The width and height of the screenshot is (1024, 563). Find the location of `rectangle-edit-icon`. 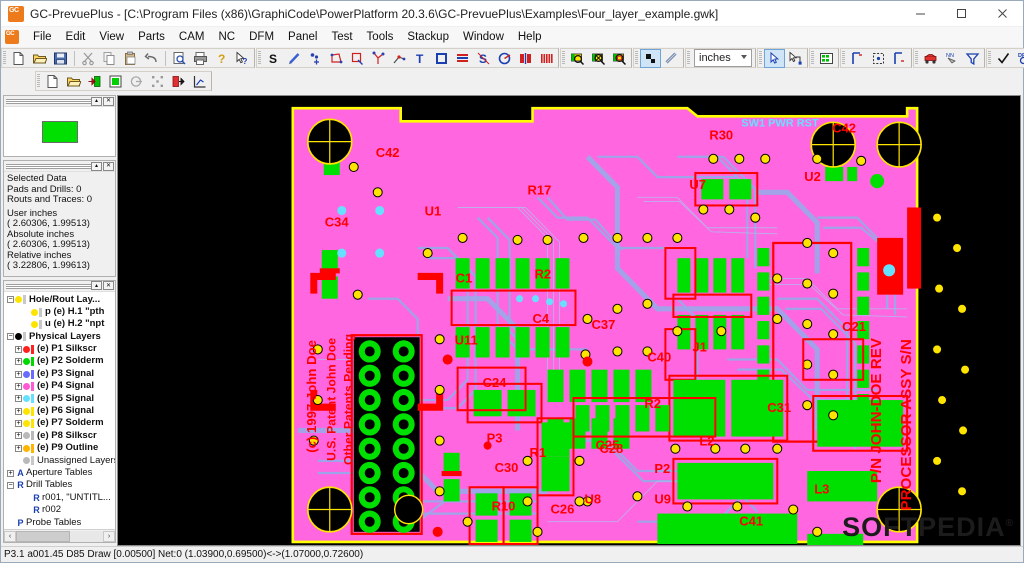

rectangle-edit-icon is located at coordinates (357, 58).